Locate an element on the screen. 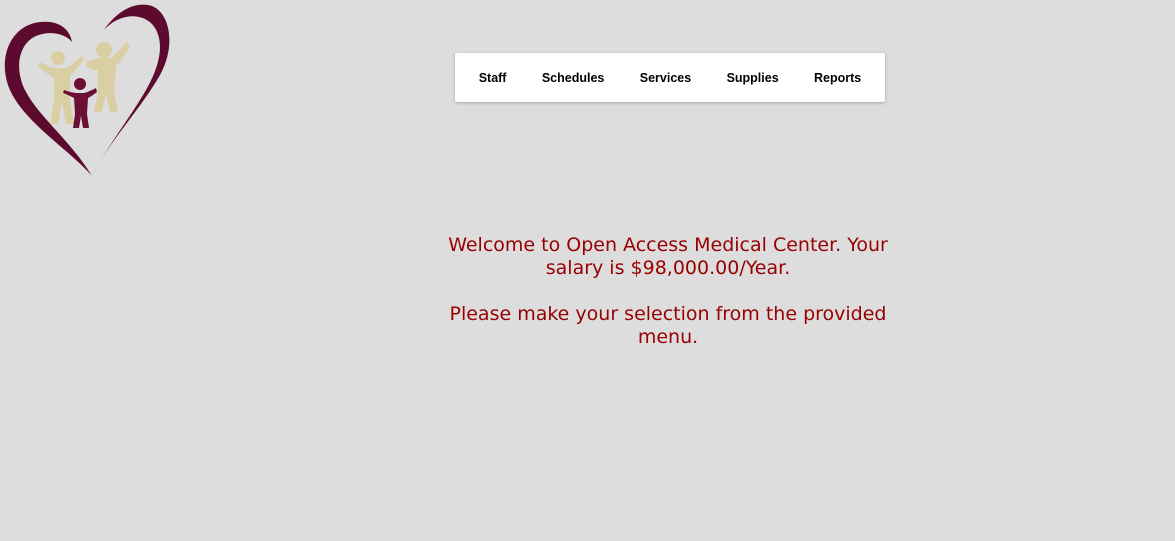 Image resolution: width=1175 pixels, height=541 pixels. heart-family-logo-icon is located at coordinates (87, 90).